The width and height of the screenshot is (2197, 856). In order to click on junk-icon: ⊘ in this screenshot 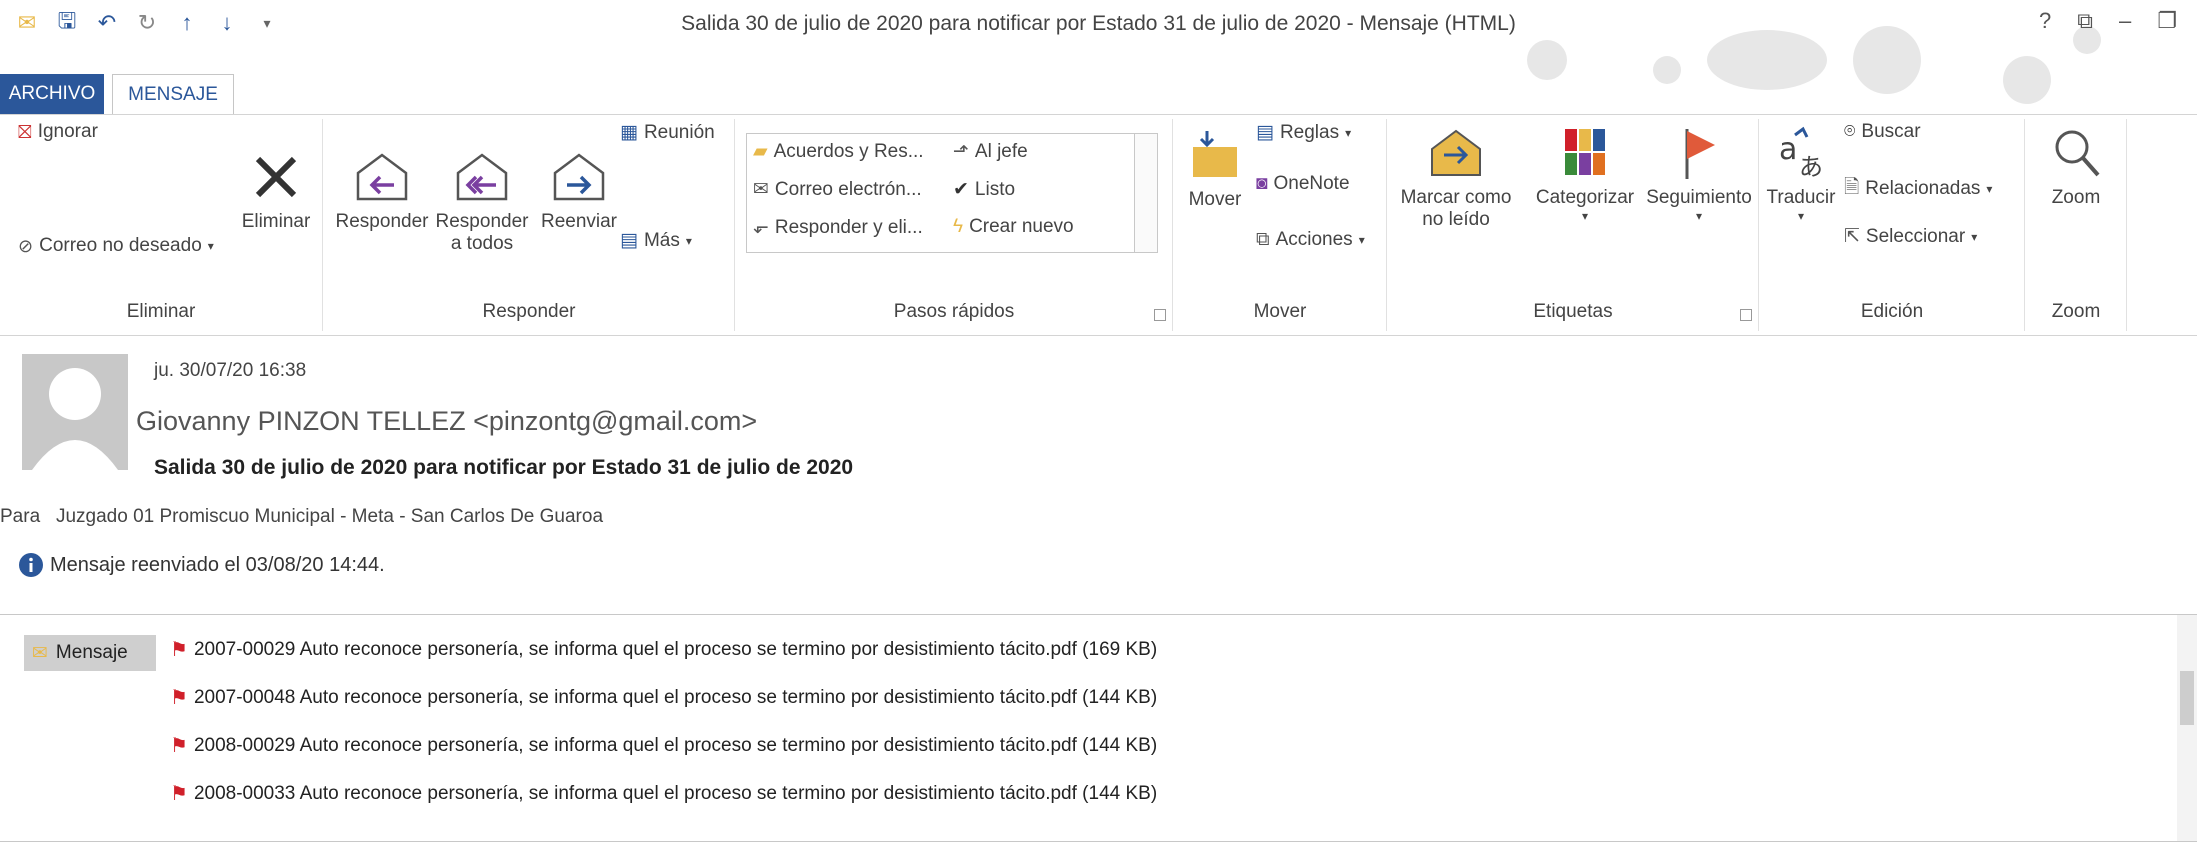, I will do `click(26, 245)`.